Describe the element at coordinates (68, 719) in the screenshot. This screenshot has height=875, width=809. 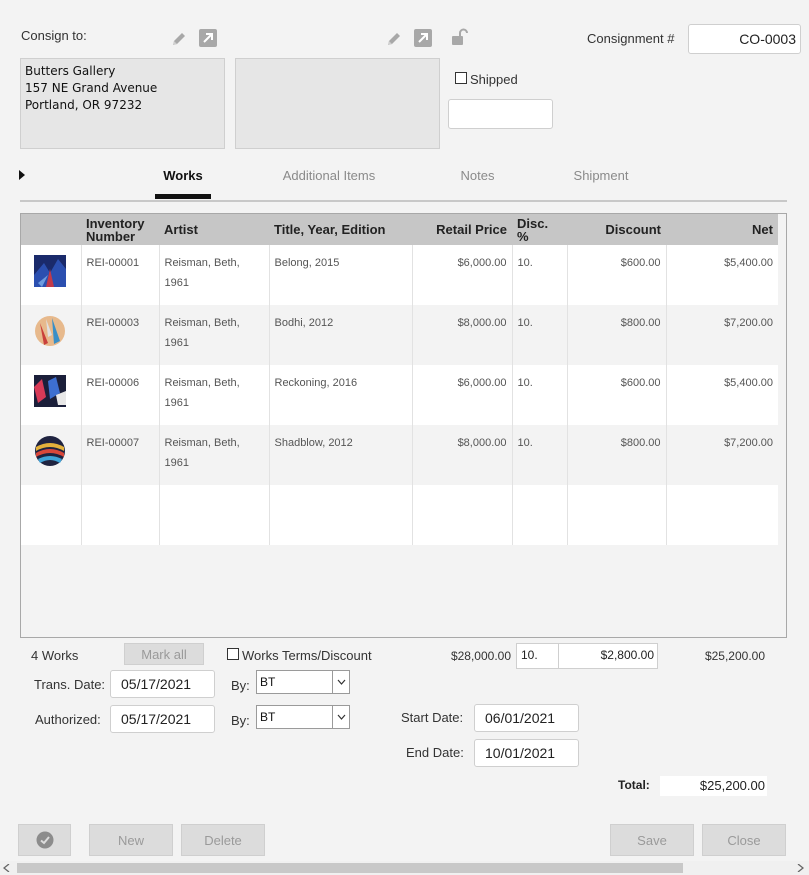
I see `authorized-label: Authorized:` at that location.